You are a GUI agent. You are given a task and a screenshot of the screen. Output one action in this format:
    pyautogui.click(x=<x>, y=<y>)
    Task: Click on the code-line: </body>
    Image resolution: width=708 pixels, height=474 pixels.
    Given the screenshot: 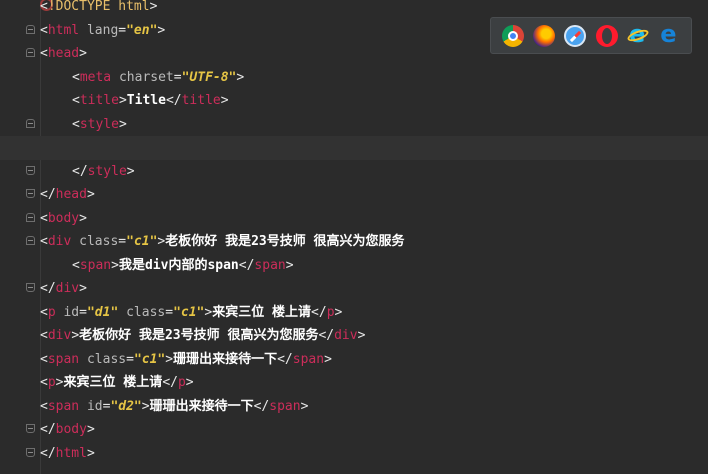 What is the action you would take?
    pyautogui.click(x=354, y=430)
    